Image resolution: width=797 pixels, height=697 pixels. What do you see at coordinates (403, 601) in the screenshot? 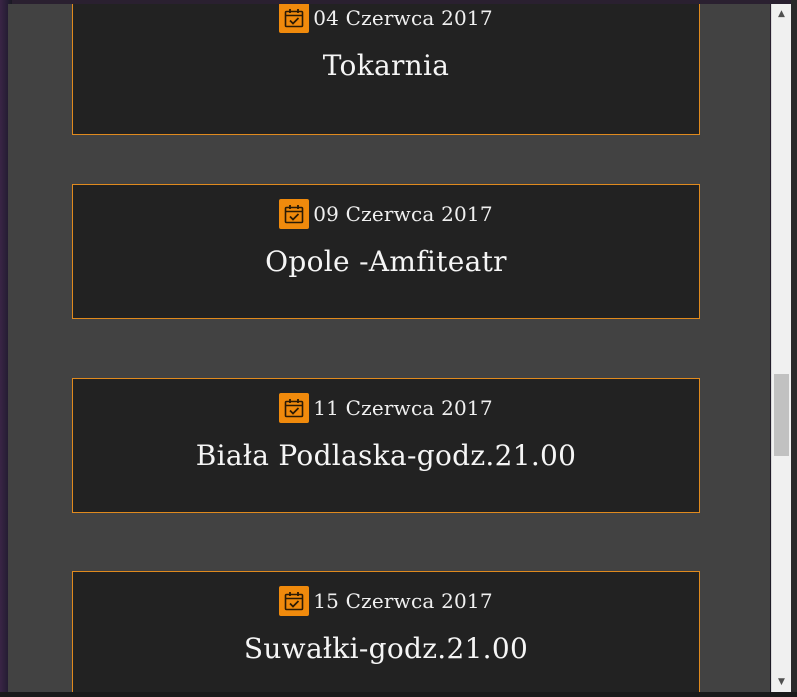
I see `event-date: 15 Czerwca 2017` at bounding box center [403, 601].